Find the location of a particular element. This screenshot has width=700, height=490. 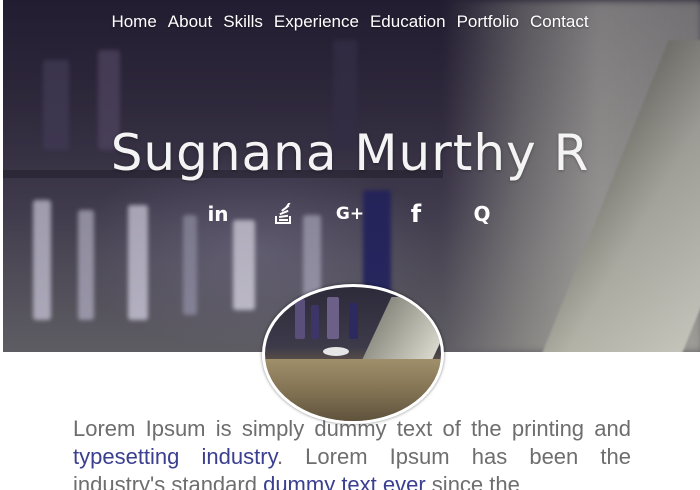

google-plus-icon: G+ is located at coordinates (350, 214).